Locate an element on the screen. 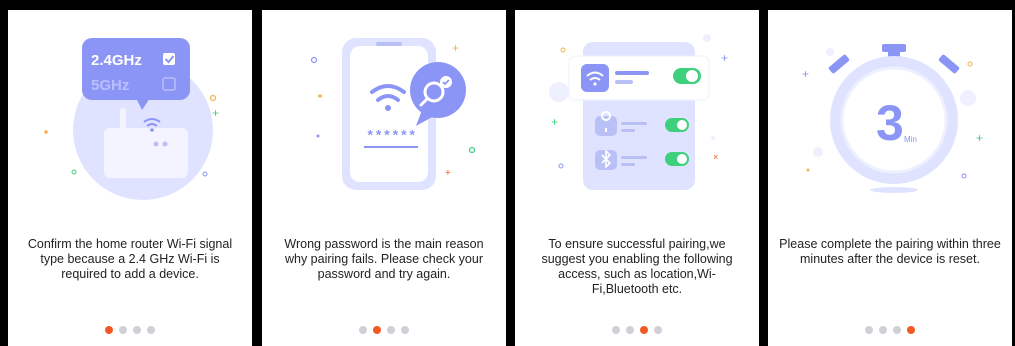 The width and height of the screenshot is (1015, 346). stopwatch-illustration: 3 Min + + is located at coordinates (892, 118).